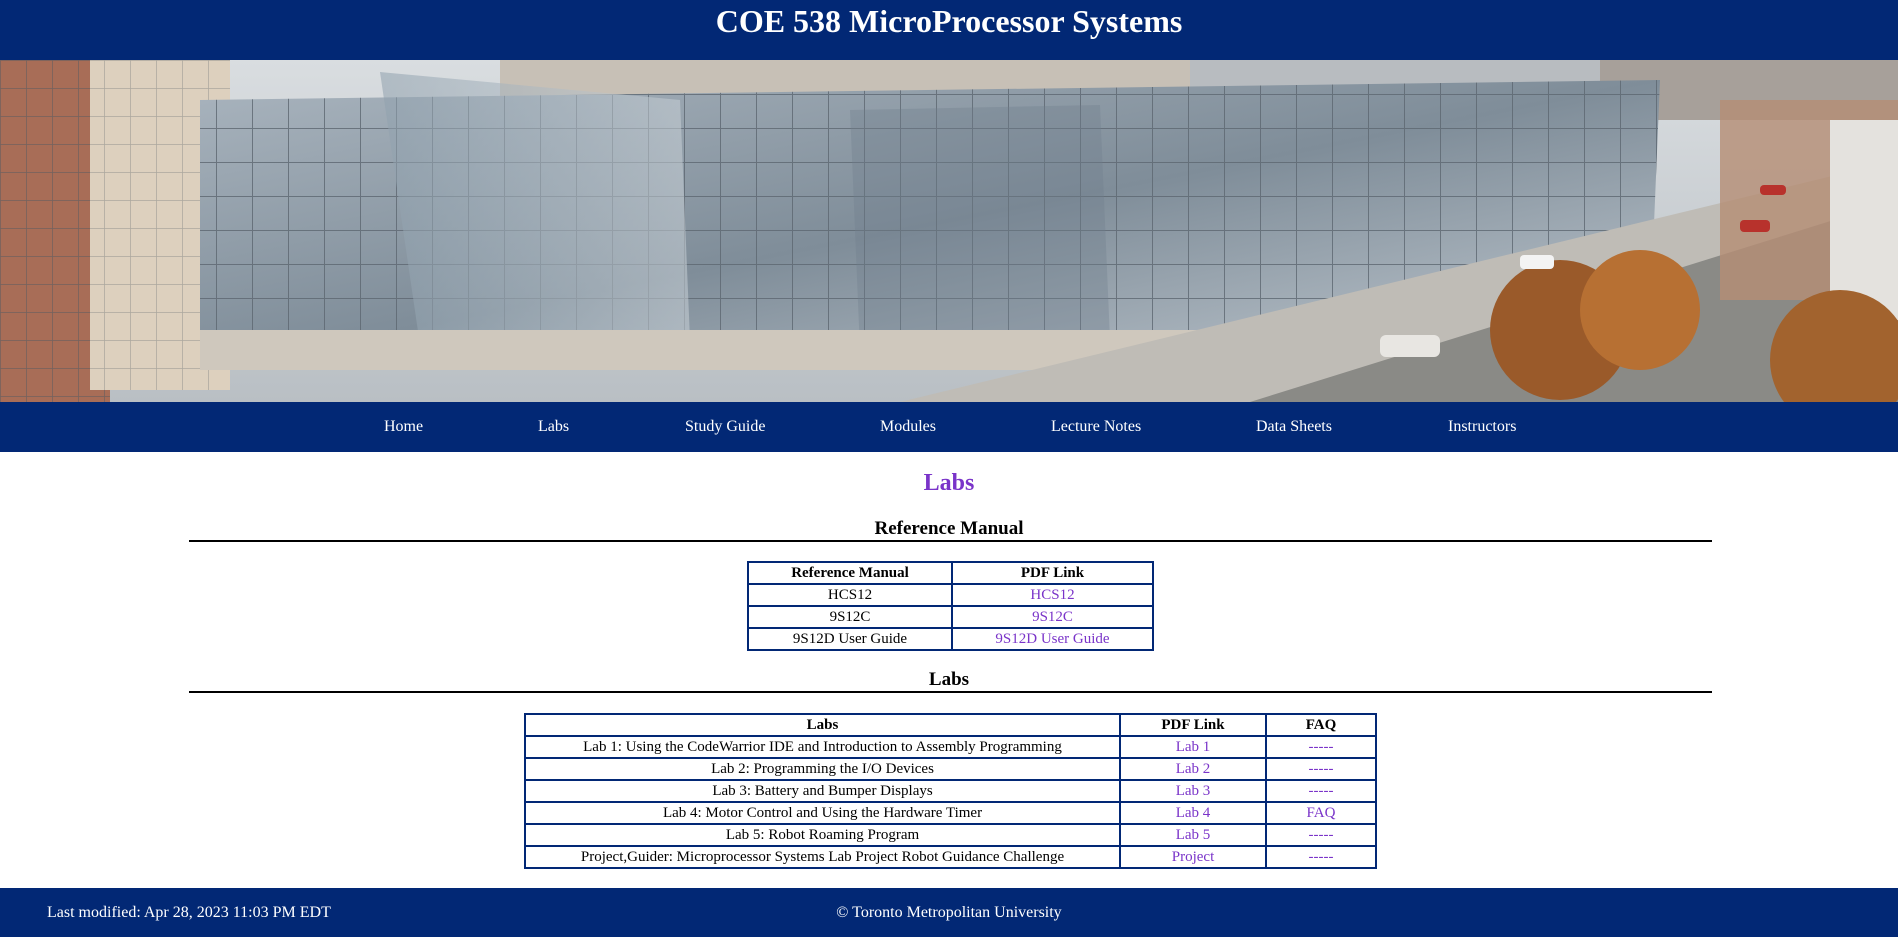 This screenshot has height=937, width=1898. What do you see at coordinates (822, 769) in the screenshot?
I see `lab-name: Lab 2: Programming the I/O Devices` at bounding box center [822, 769].